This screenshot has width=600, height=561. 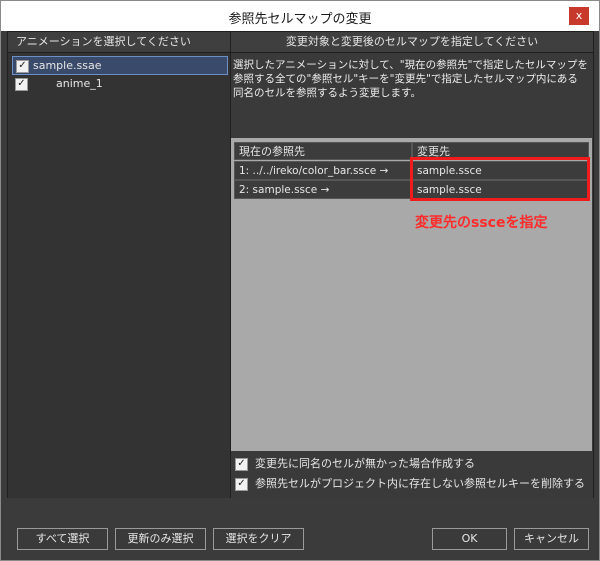 I want to click on column-header-current: 現在の参照先, so click(x=323, y=151).